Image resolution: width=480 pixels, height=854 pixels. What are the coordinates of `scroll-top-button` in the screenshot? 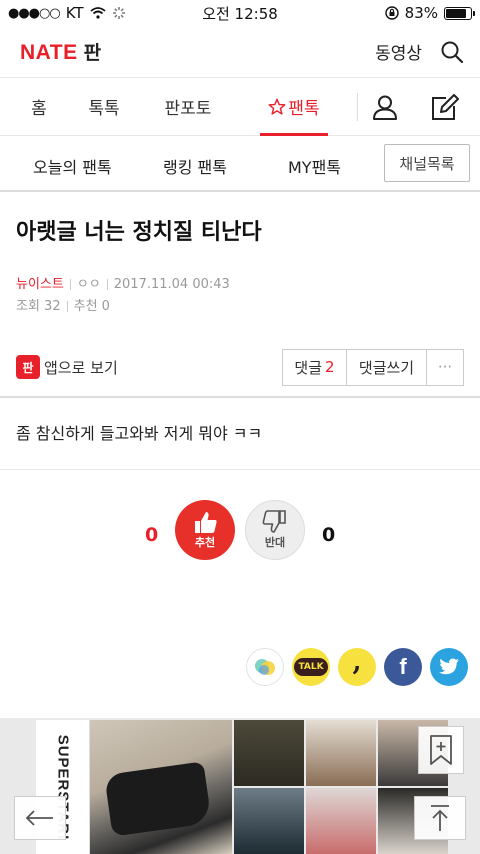 It's located at (440, 818).